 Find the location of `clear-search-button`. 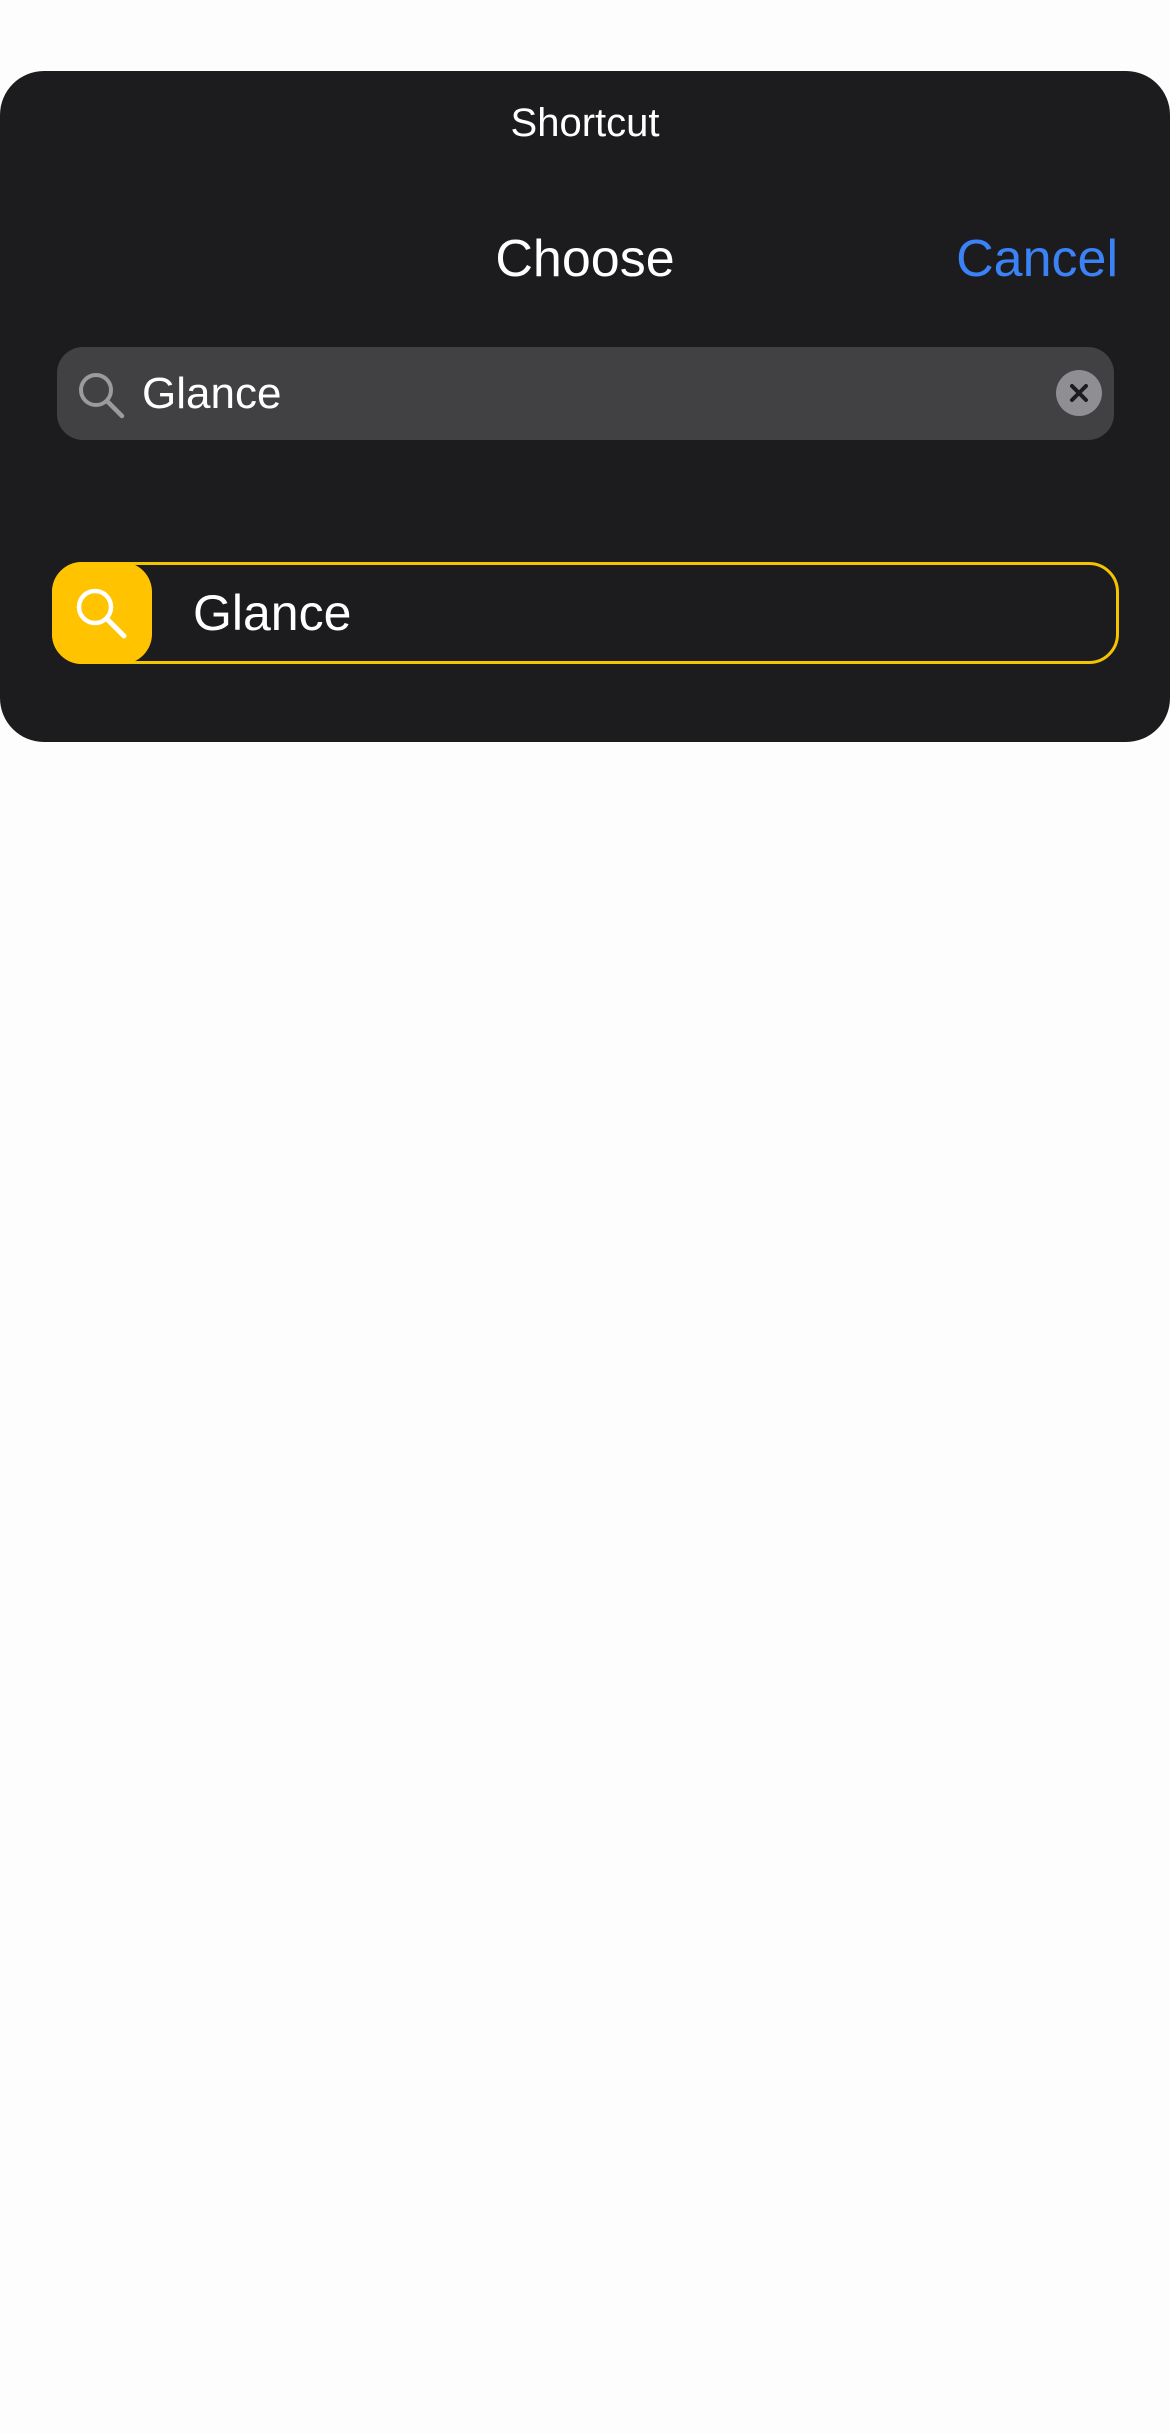

clear-search-button is located at coordinates (1079, 393).